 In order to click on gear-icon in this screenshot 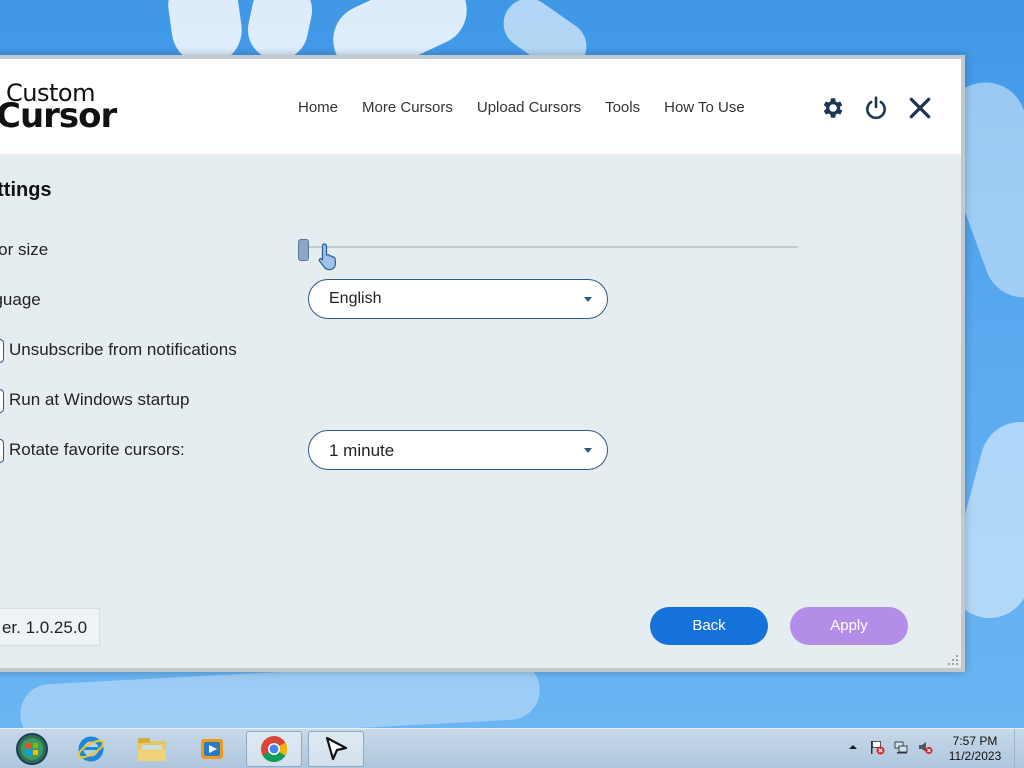, I will do `click(832, 108)`.